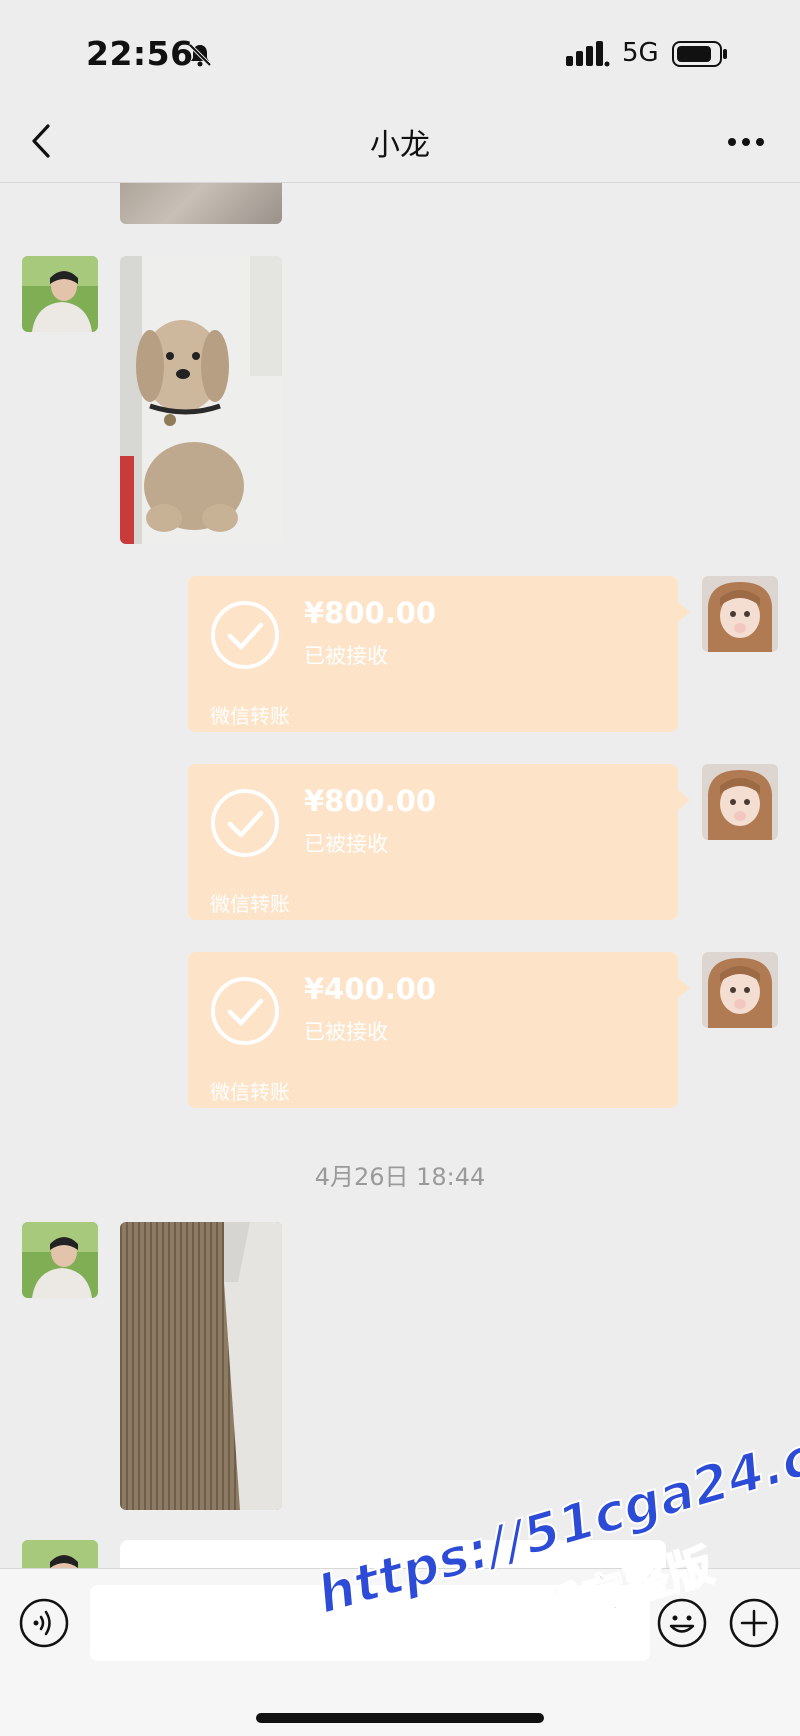 This screenshot has height=1736, width=800. What do you see at coordinates (400, 1718) in the screenshot?
I see `home-indicator` at bounding box center [400, 1718].